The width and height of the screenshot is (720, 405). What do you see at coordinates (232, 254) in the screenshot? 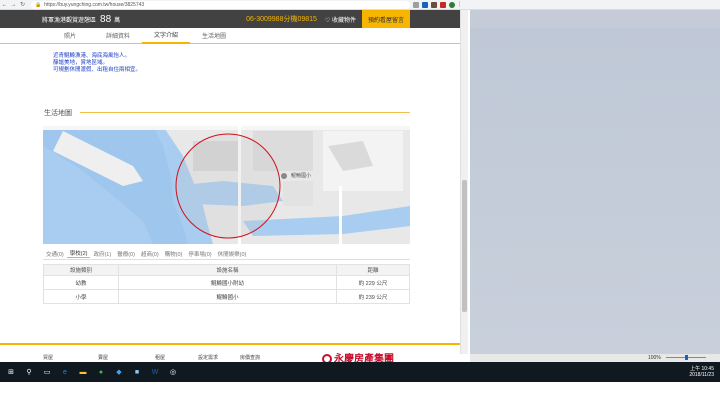
I see `category-leisure: 休閒娛樂(0)` at bounding box center [232, 254].